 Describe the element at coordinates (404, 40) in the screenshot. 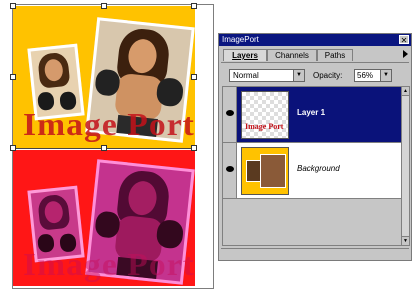

I see `close-icon: ✕` at that location.